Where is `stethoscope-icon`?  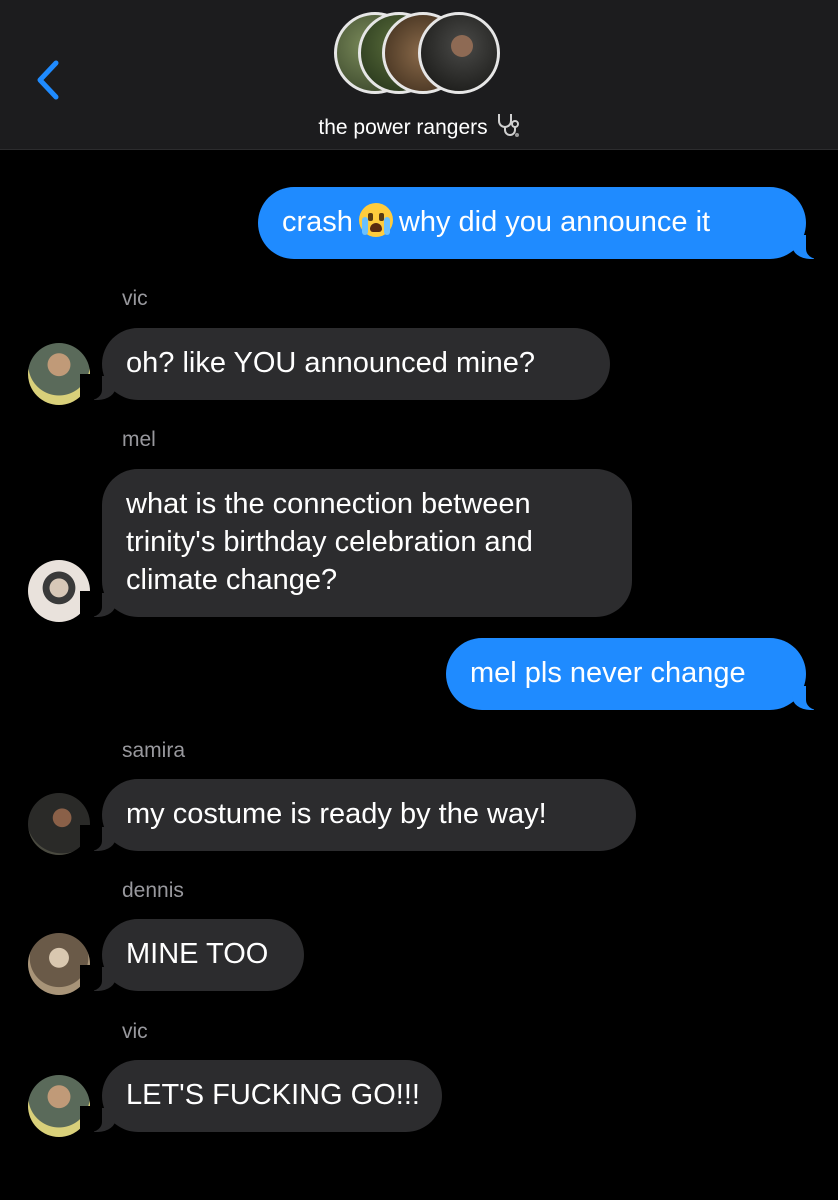
stethoscope-icon is located at coordinates (508, 128).